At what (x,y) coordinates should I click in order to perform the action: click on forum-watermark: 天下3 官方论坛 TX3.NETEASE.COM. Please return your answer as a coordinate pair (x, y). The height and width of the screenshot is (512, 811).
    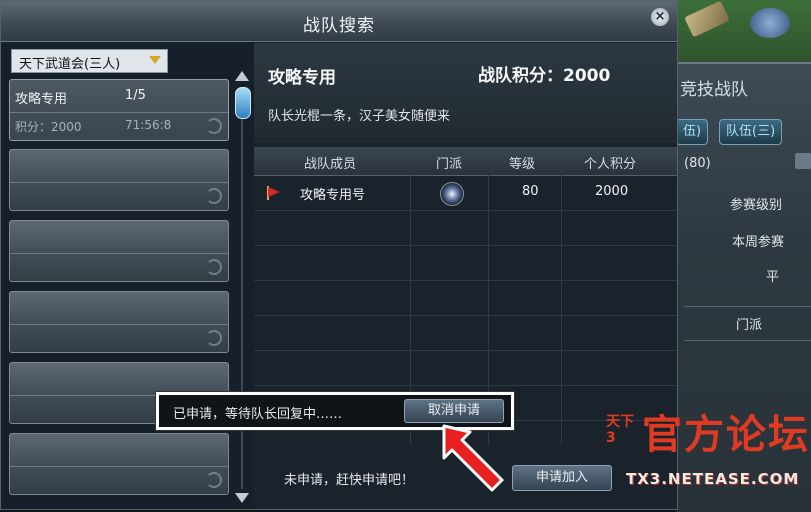
    Looking at the image, I should click on (708, 452).